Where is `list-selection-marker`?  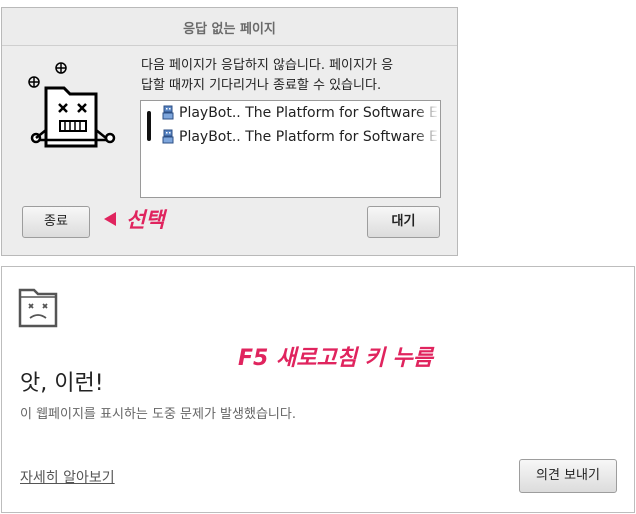
list-selection-marker is located at coordinates (149, 126).